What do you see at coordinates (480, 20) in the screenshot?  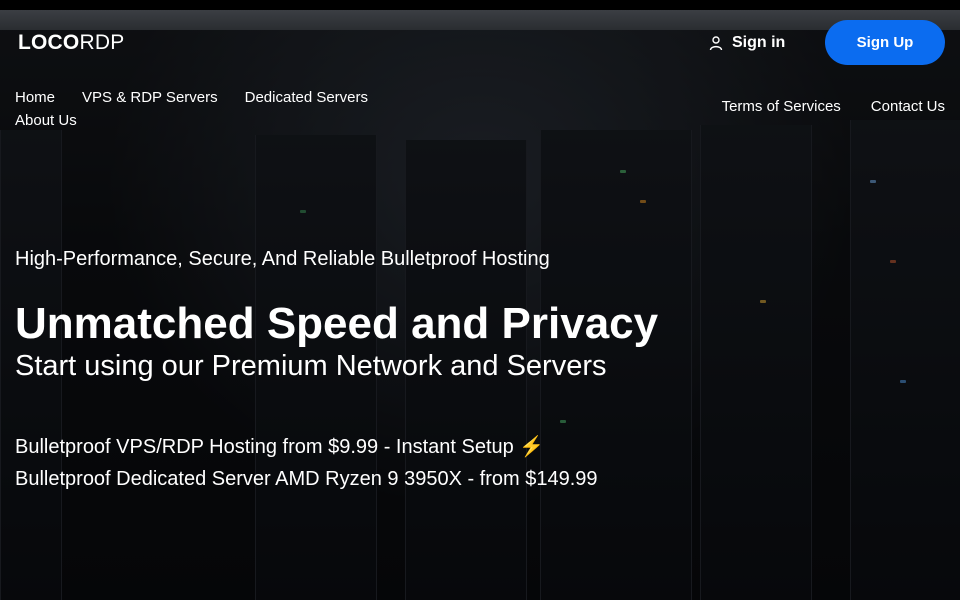 I see `top-strip-shade` at bounding box center [480, 20].